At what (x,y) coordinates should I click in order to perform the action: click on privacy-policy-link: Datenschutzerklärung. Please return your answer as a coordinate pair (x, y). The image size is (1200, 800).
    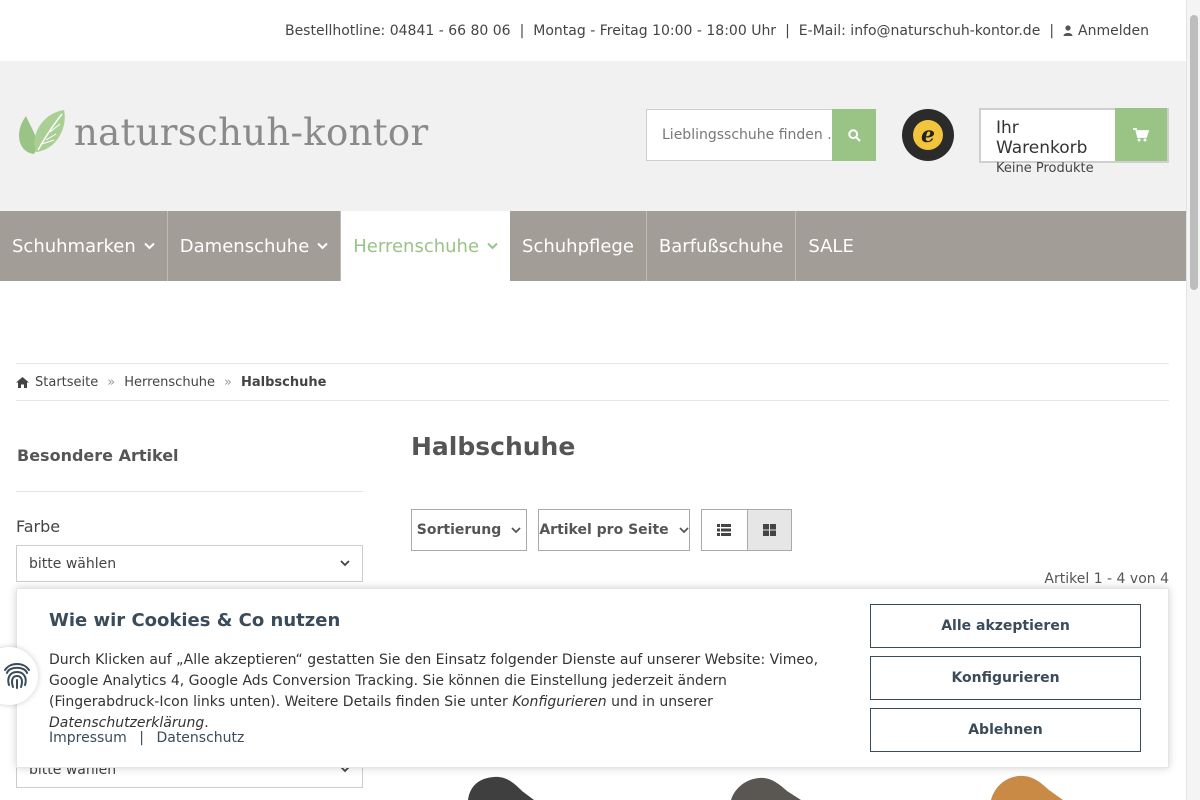
    Looking at the image, I should click on (126, 723).